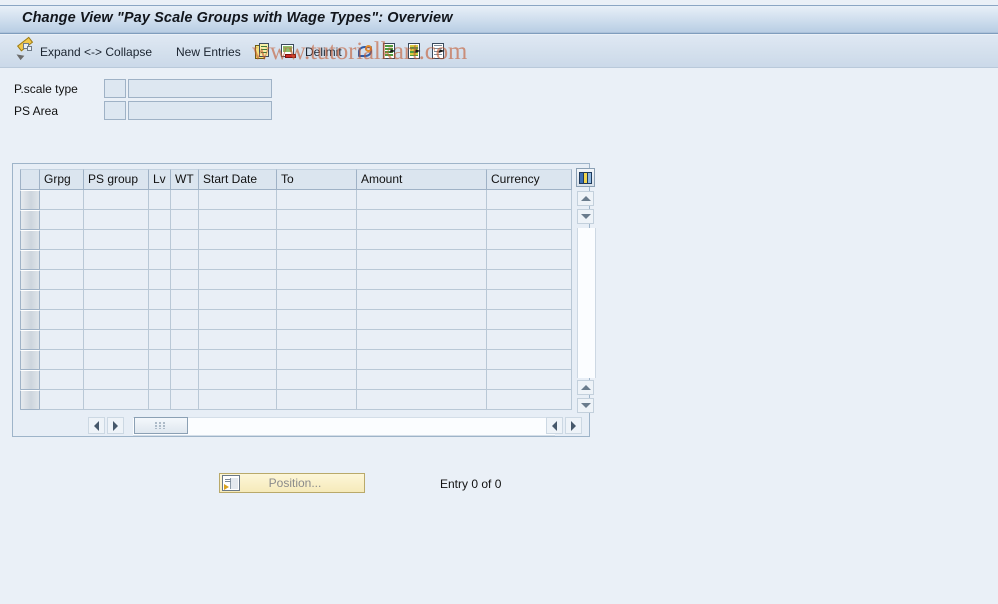 The height and width of the screenshot is (604, 998). I want to click on expand-collapse-button: Expand <-> Collapse, so click(96, 51).